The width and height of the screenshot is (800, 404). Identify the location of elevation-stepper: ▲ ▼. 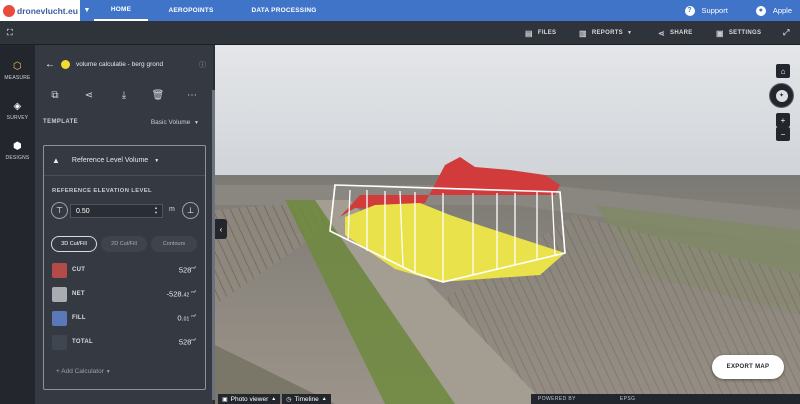
(156, 210).